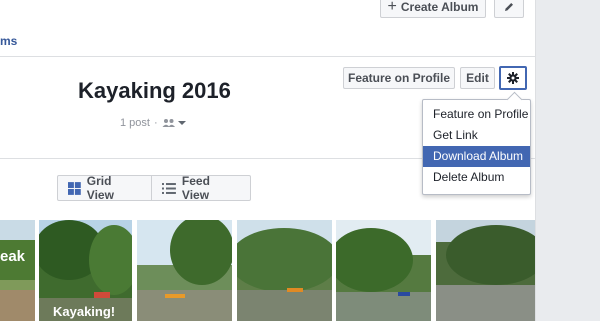 This screenshot has height=321, width=600. Describe the element at coordinates (154, 90) in the screenshot. I see `album-title: Kayaking 2016` at that location.